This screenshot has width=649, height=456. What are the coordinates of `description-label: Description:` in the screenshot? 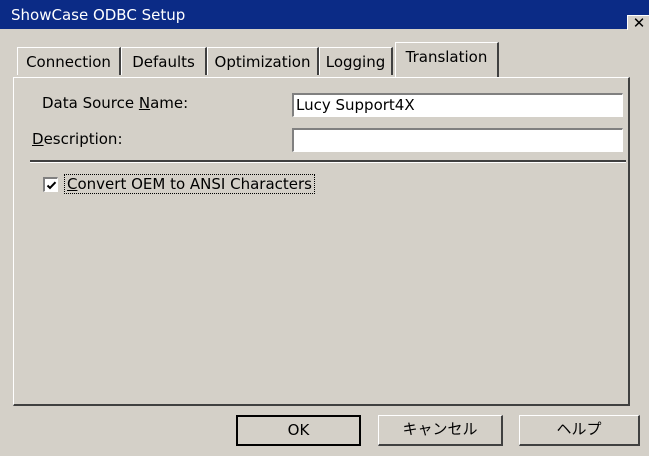 It's located at (77, 139).